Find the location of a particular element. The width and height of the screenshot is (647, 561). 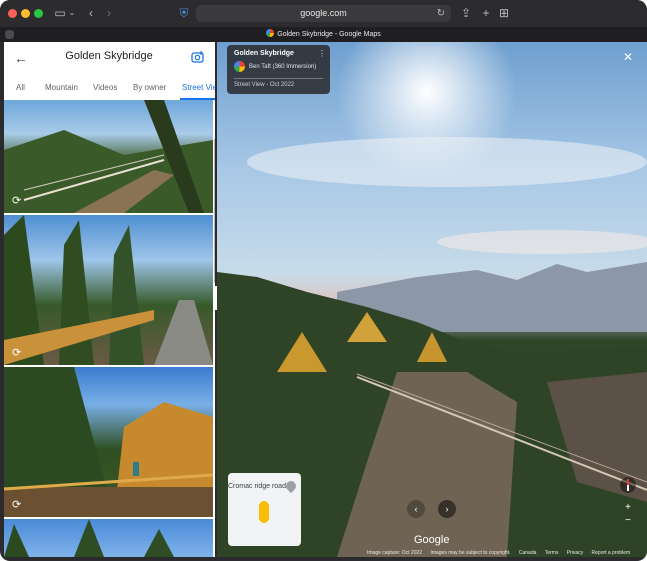

minimize-window-button is located at coordinates (25, 13).